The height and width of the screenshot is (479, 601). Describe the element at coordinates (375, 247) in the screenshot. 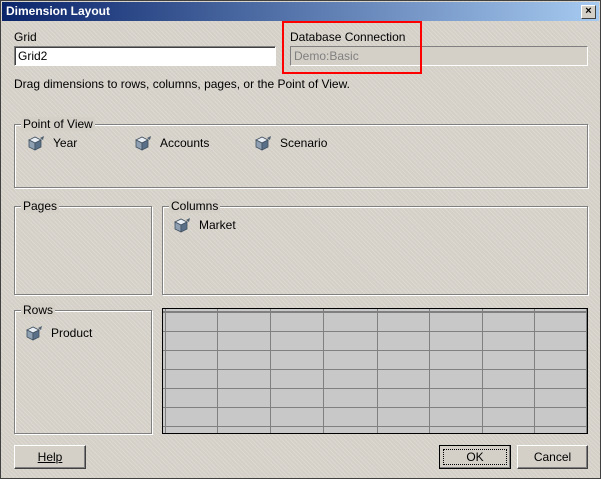

I see `columns-group: Columns Market` at that location.